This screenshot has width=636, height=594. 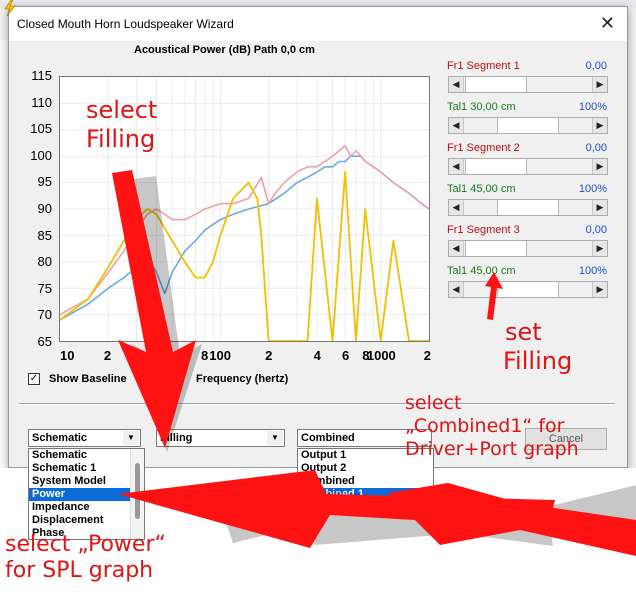 What do you see at coordinates (220, 438) in the screenshot?
I see `filling-select: Filling ▼` at bounding box center [220, 438].